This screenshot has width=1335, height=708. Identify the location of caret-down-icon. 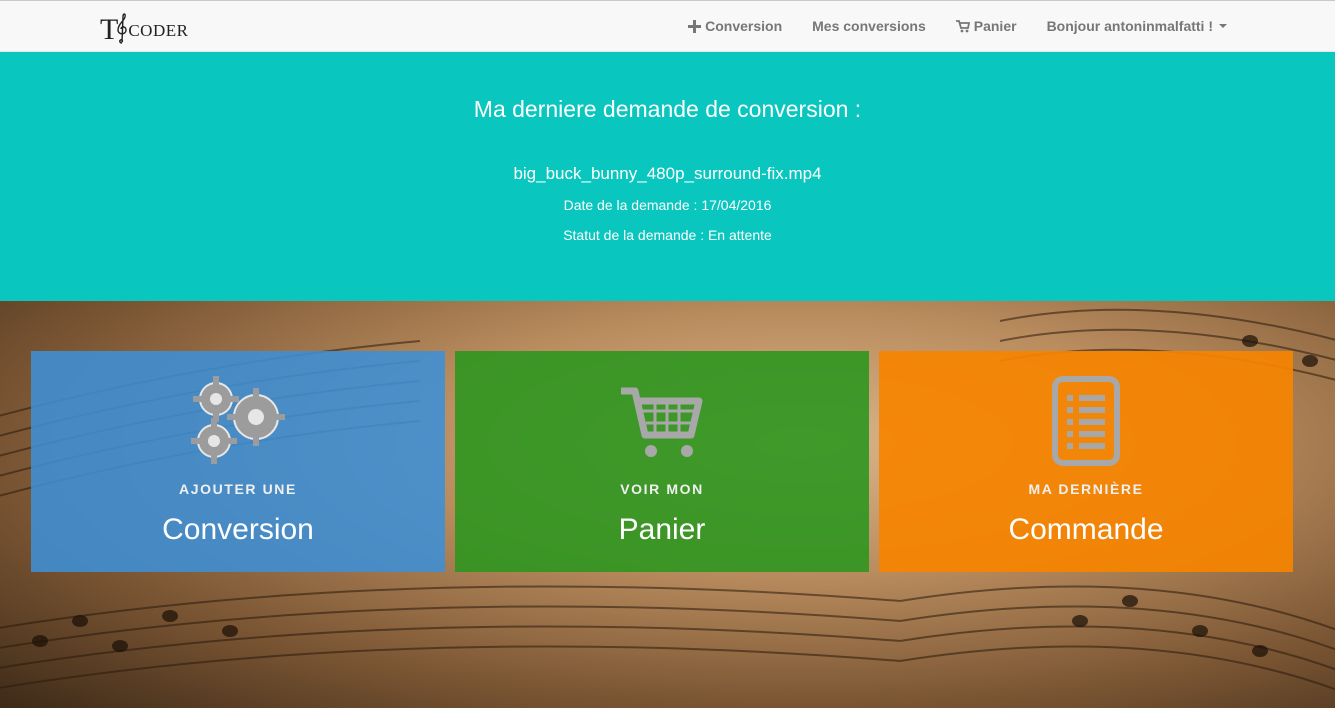
(1223, 26).